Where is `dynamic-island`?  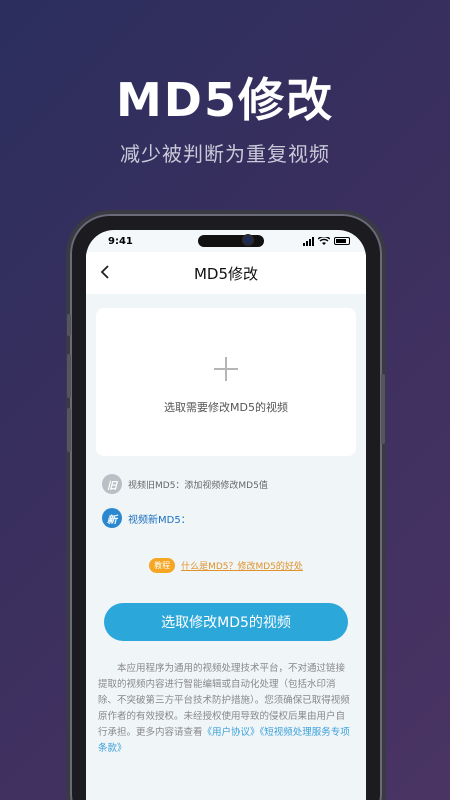 dynamic-island is located at coordinates (231, 241).